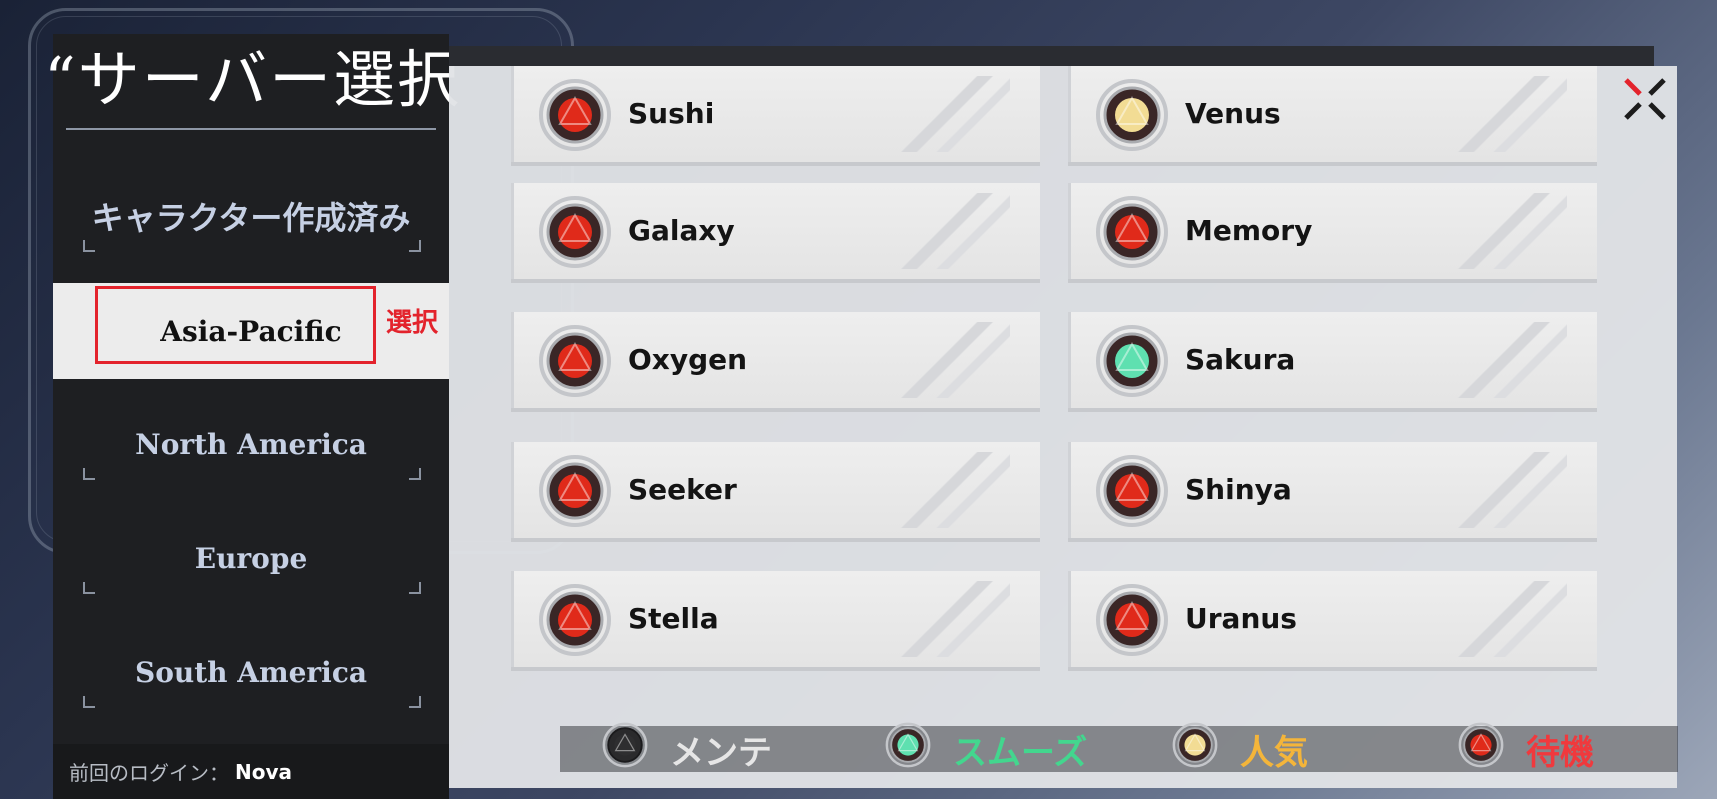 This screenshot has width=1717, height=799. What do you see at coordinates (1241, 618) in the screenshot?
I see `server-name: Uranus` at bounding box center [1241, 618].